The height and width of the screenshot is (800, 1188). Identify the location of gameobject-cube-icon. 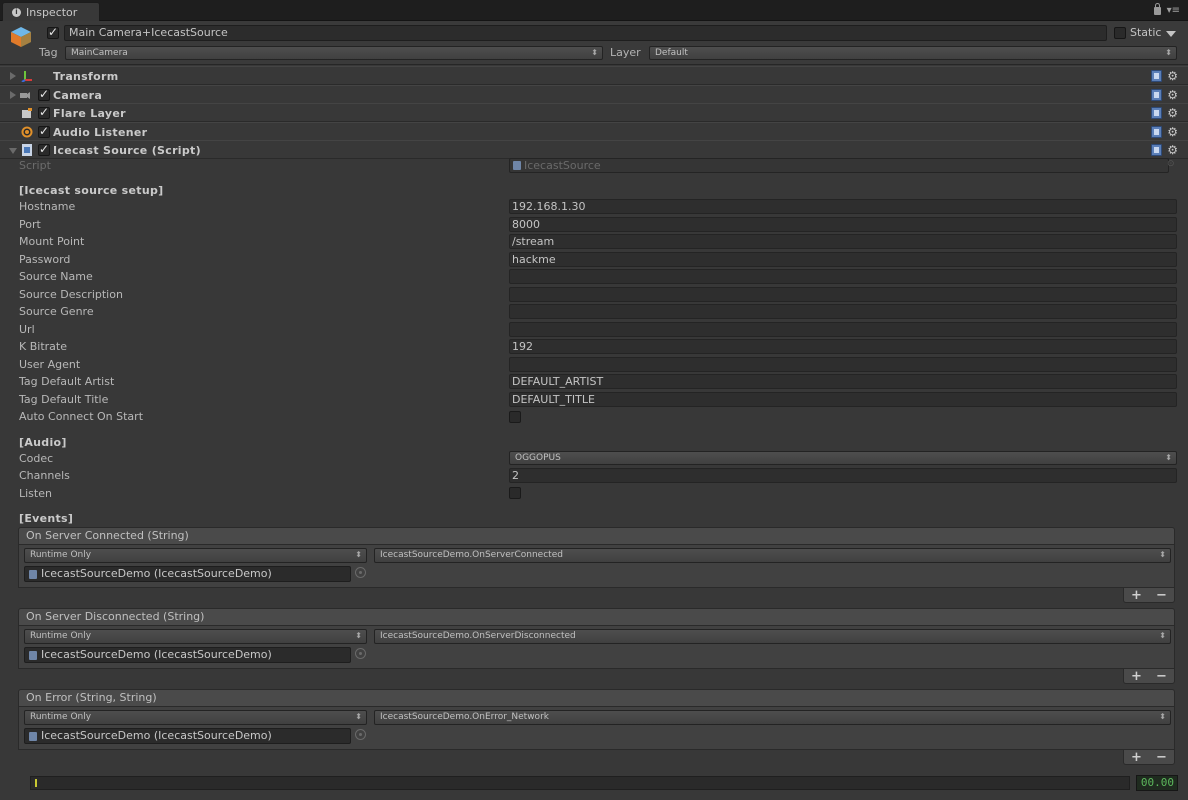
(21, 37).